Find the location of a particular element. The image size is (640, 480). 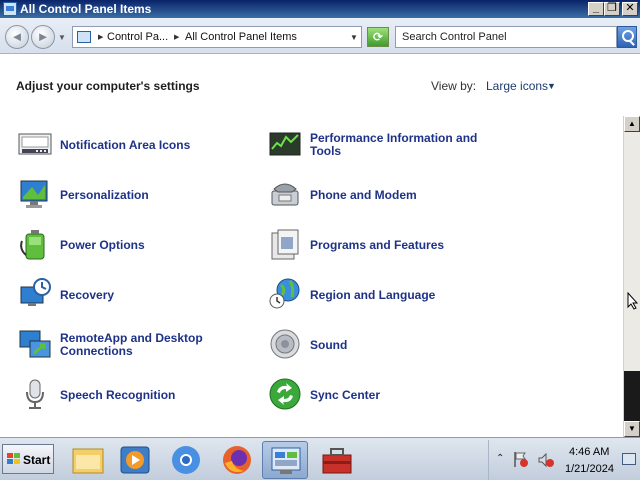

search-input: Search Control Panel is located at coordinates (506, 37).